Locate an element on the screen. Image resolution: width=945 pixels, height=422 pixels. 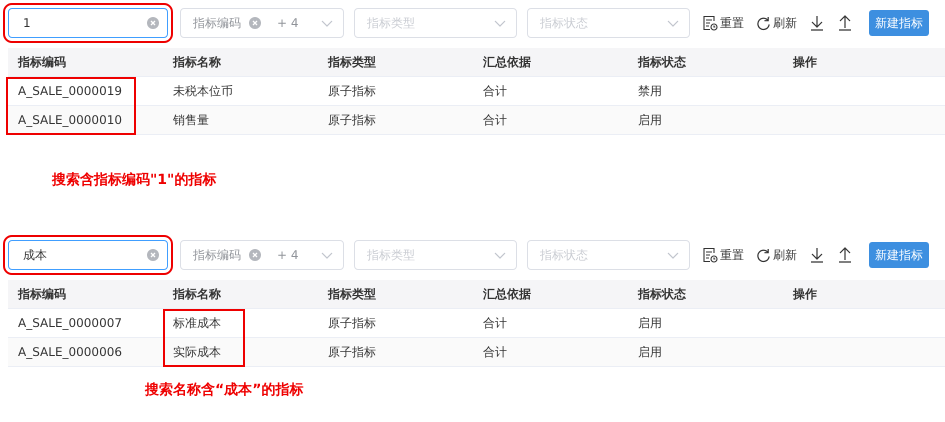
table-cell-text: 未税本位币 is located at coordinates (203, 91).